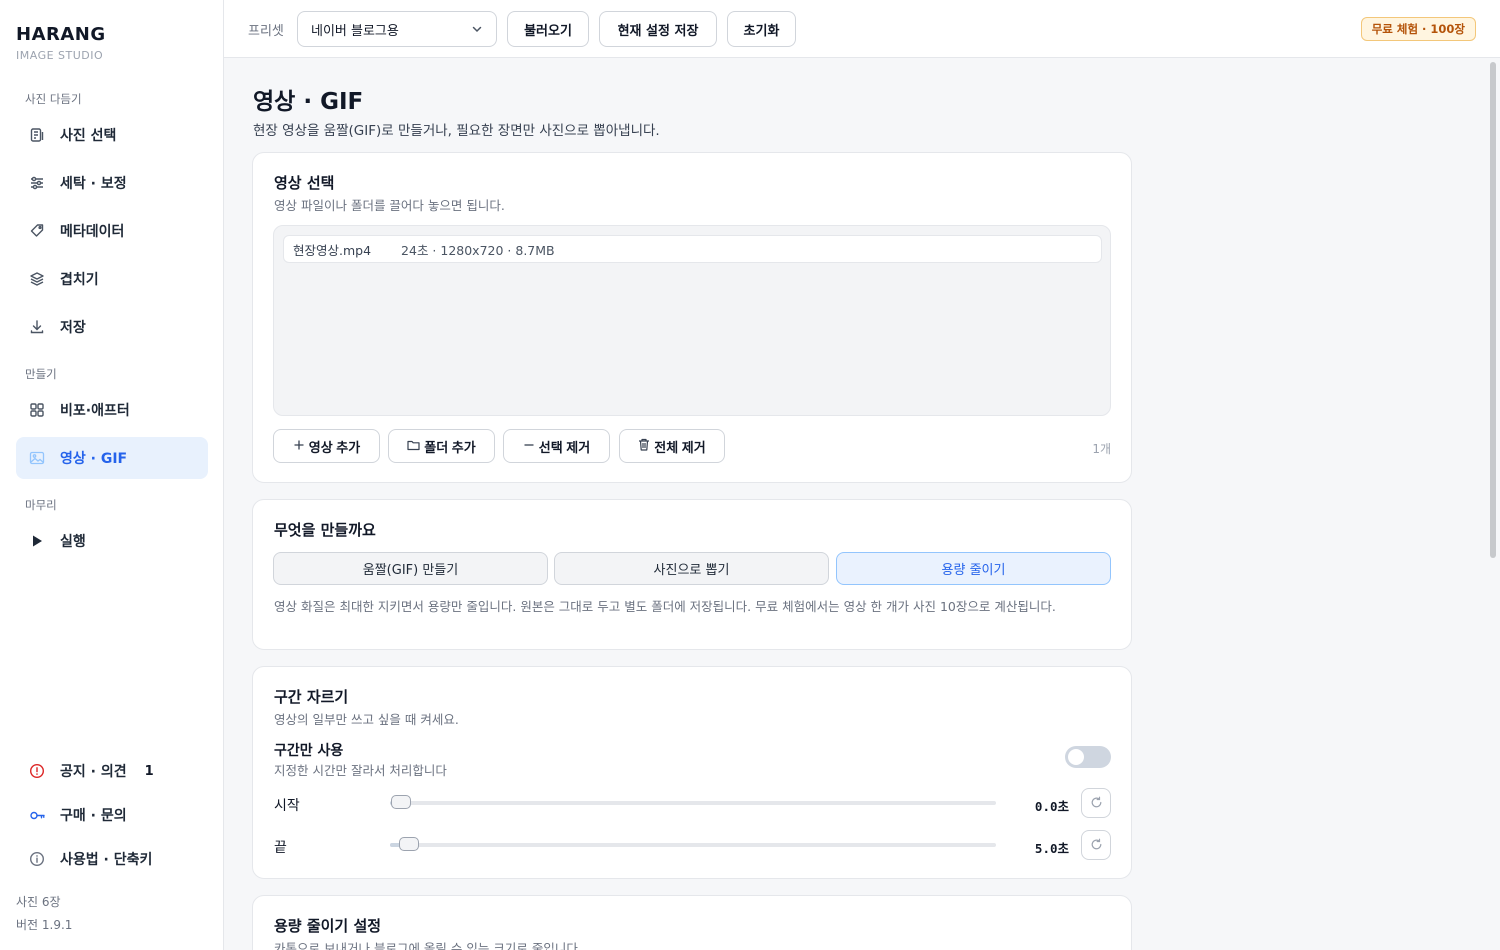 Image resolution: width=1500 pixels, height=950 pixels. Describe the element at coordinates (149, 771) in the screenshot. I see `notice-count-badge: 1` at that location.